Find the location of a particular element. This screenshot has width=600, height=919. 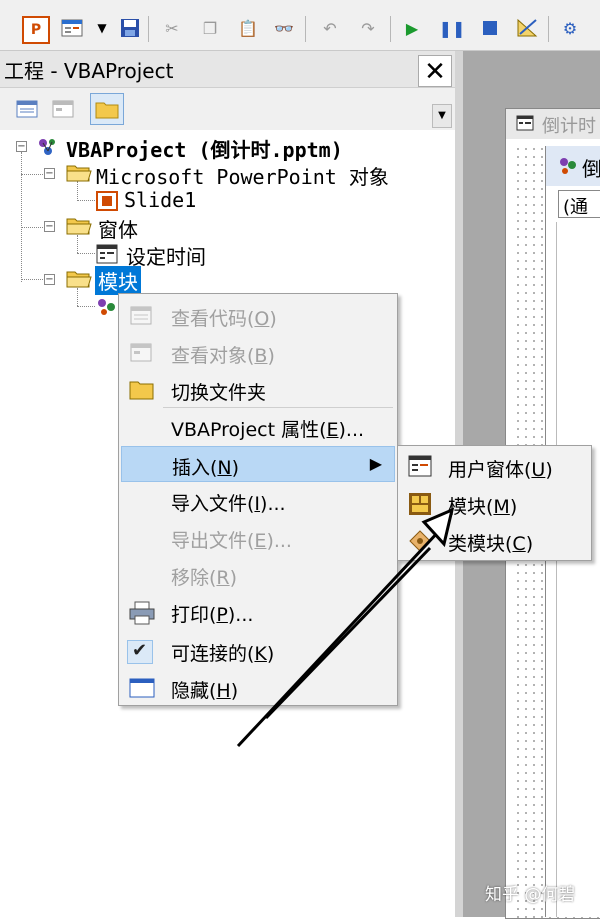

watermark: 知乎 @何碧 is located at coordinates (530, 895).